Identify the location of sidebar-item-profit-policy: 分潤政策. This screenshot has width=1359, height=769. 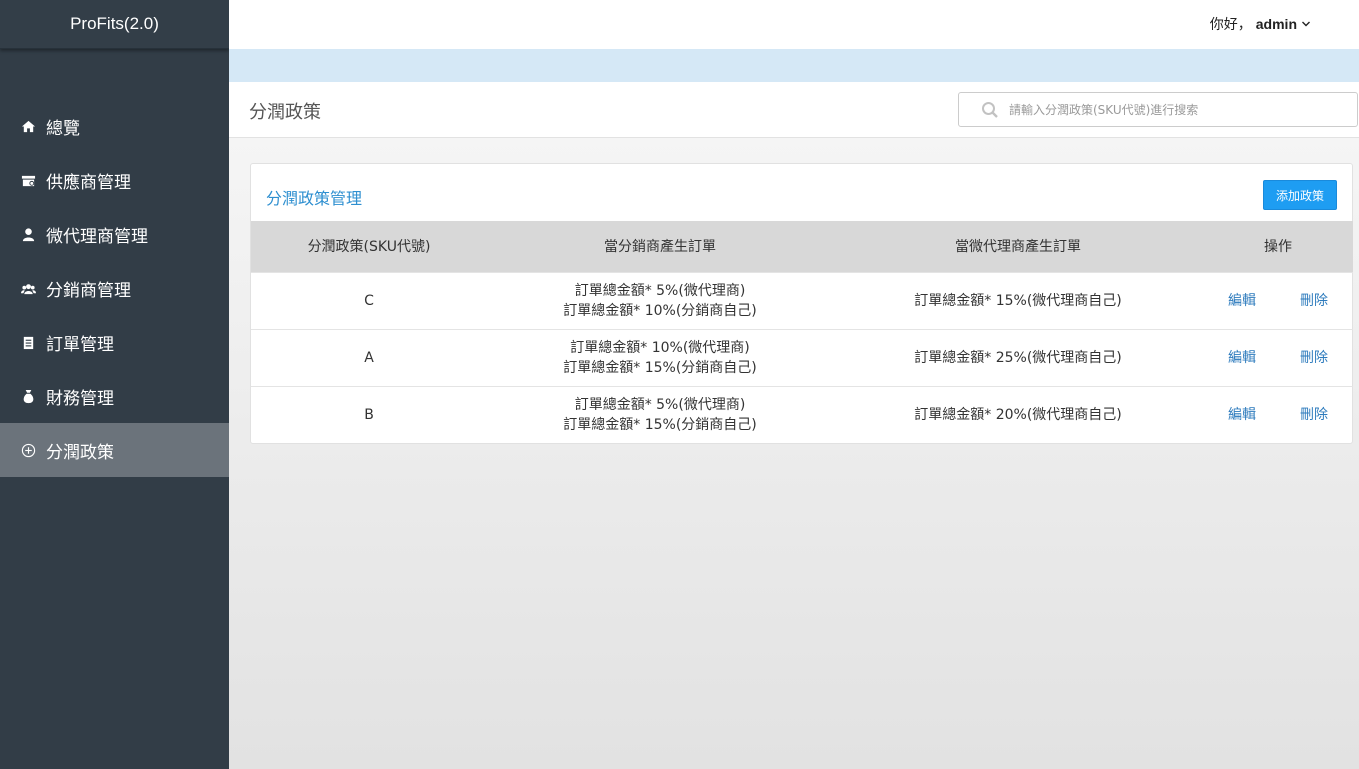
(114, 450).